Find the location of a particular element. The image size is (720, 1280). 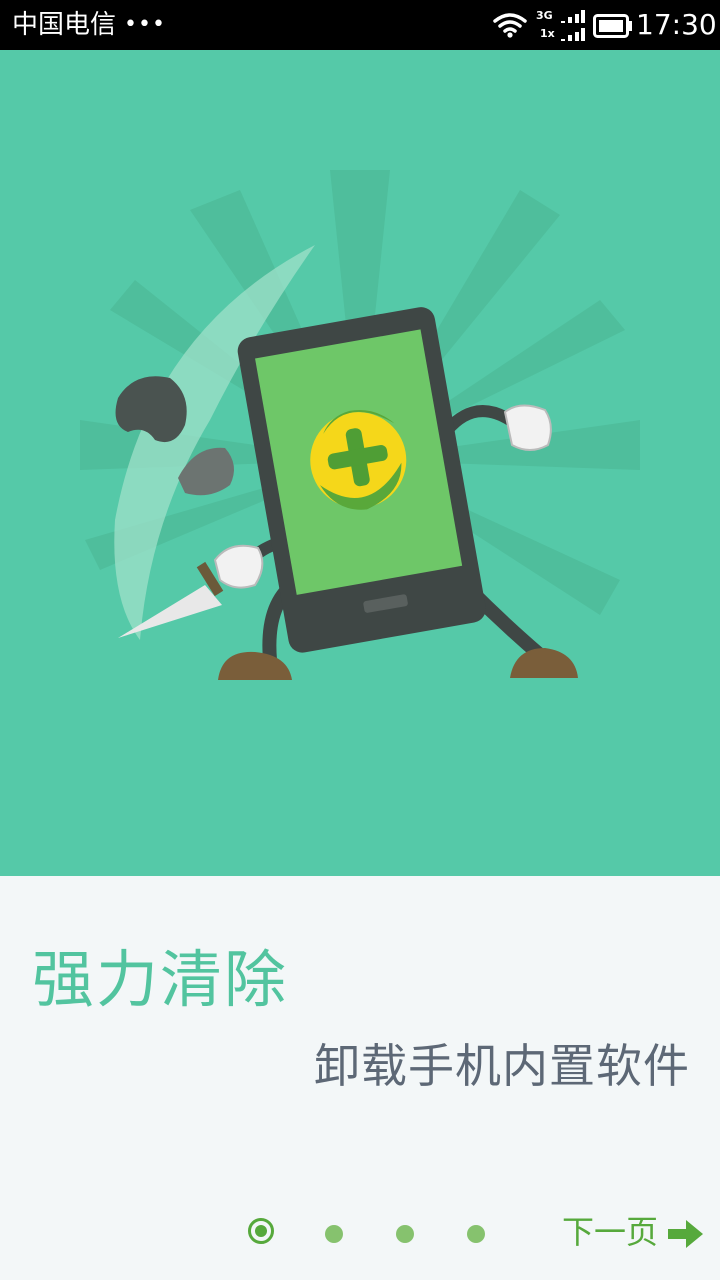

notification-dots: ••• is located at coordinates (145, 24).